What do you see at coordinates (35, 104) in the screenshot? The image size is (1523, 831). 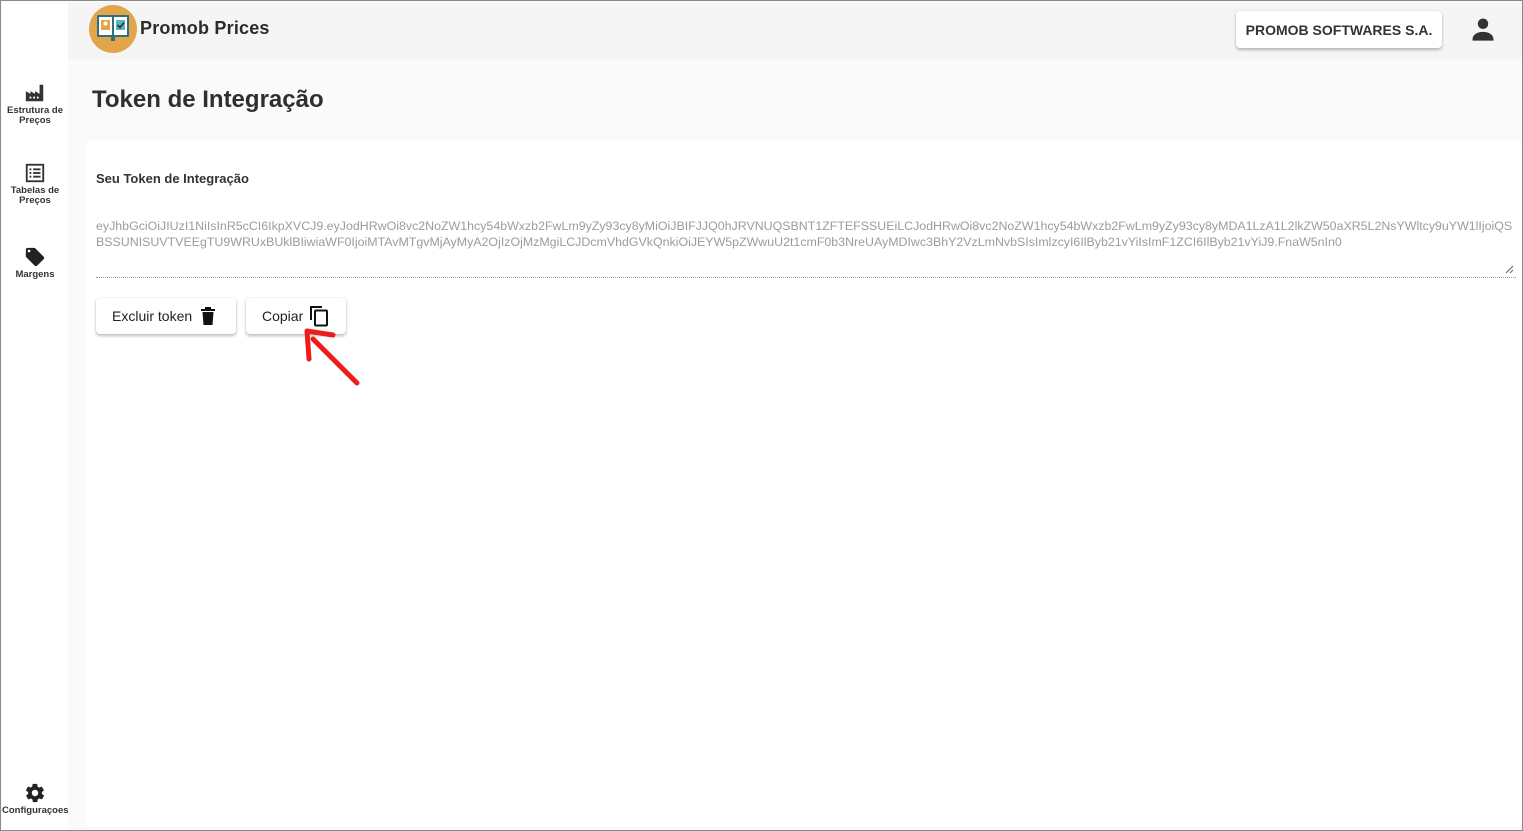 I see `sidebar-item-estrutura-precos: Estrutura de Preços` at bounding box center [35, 104].